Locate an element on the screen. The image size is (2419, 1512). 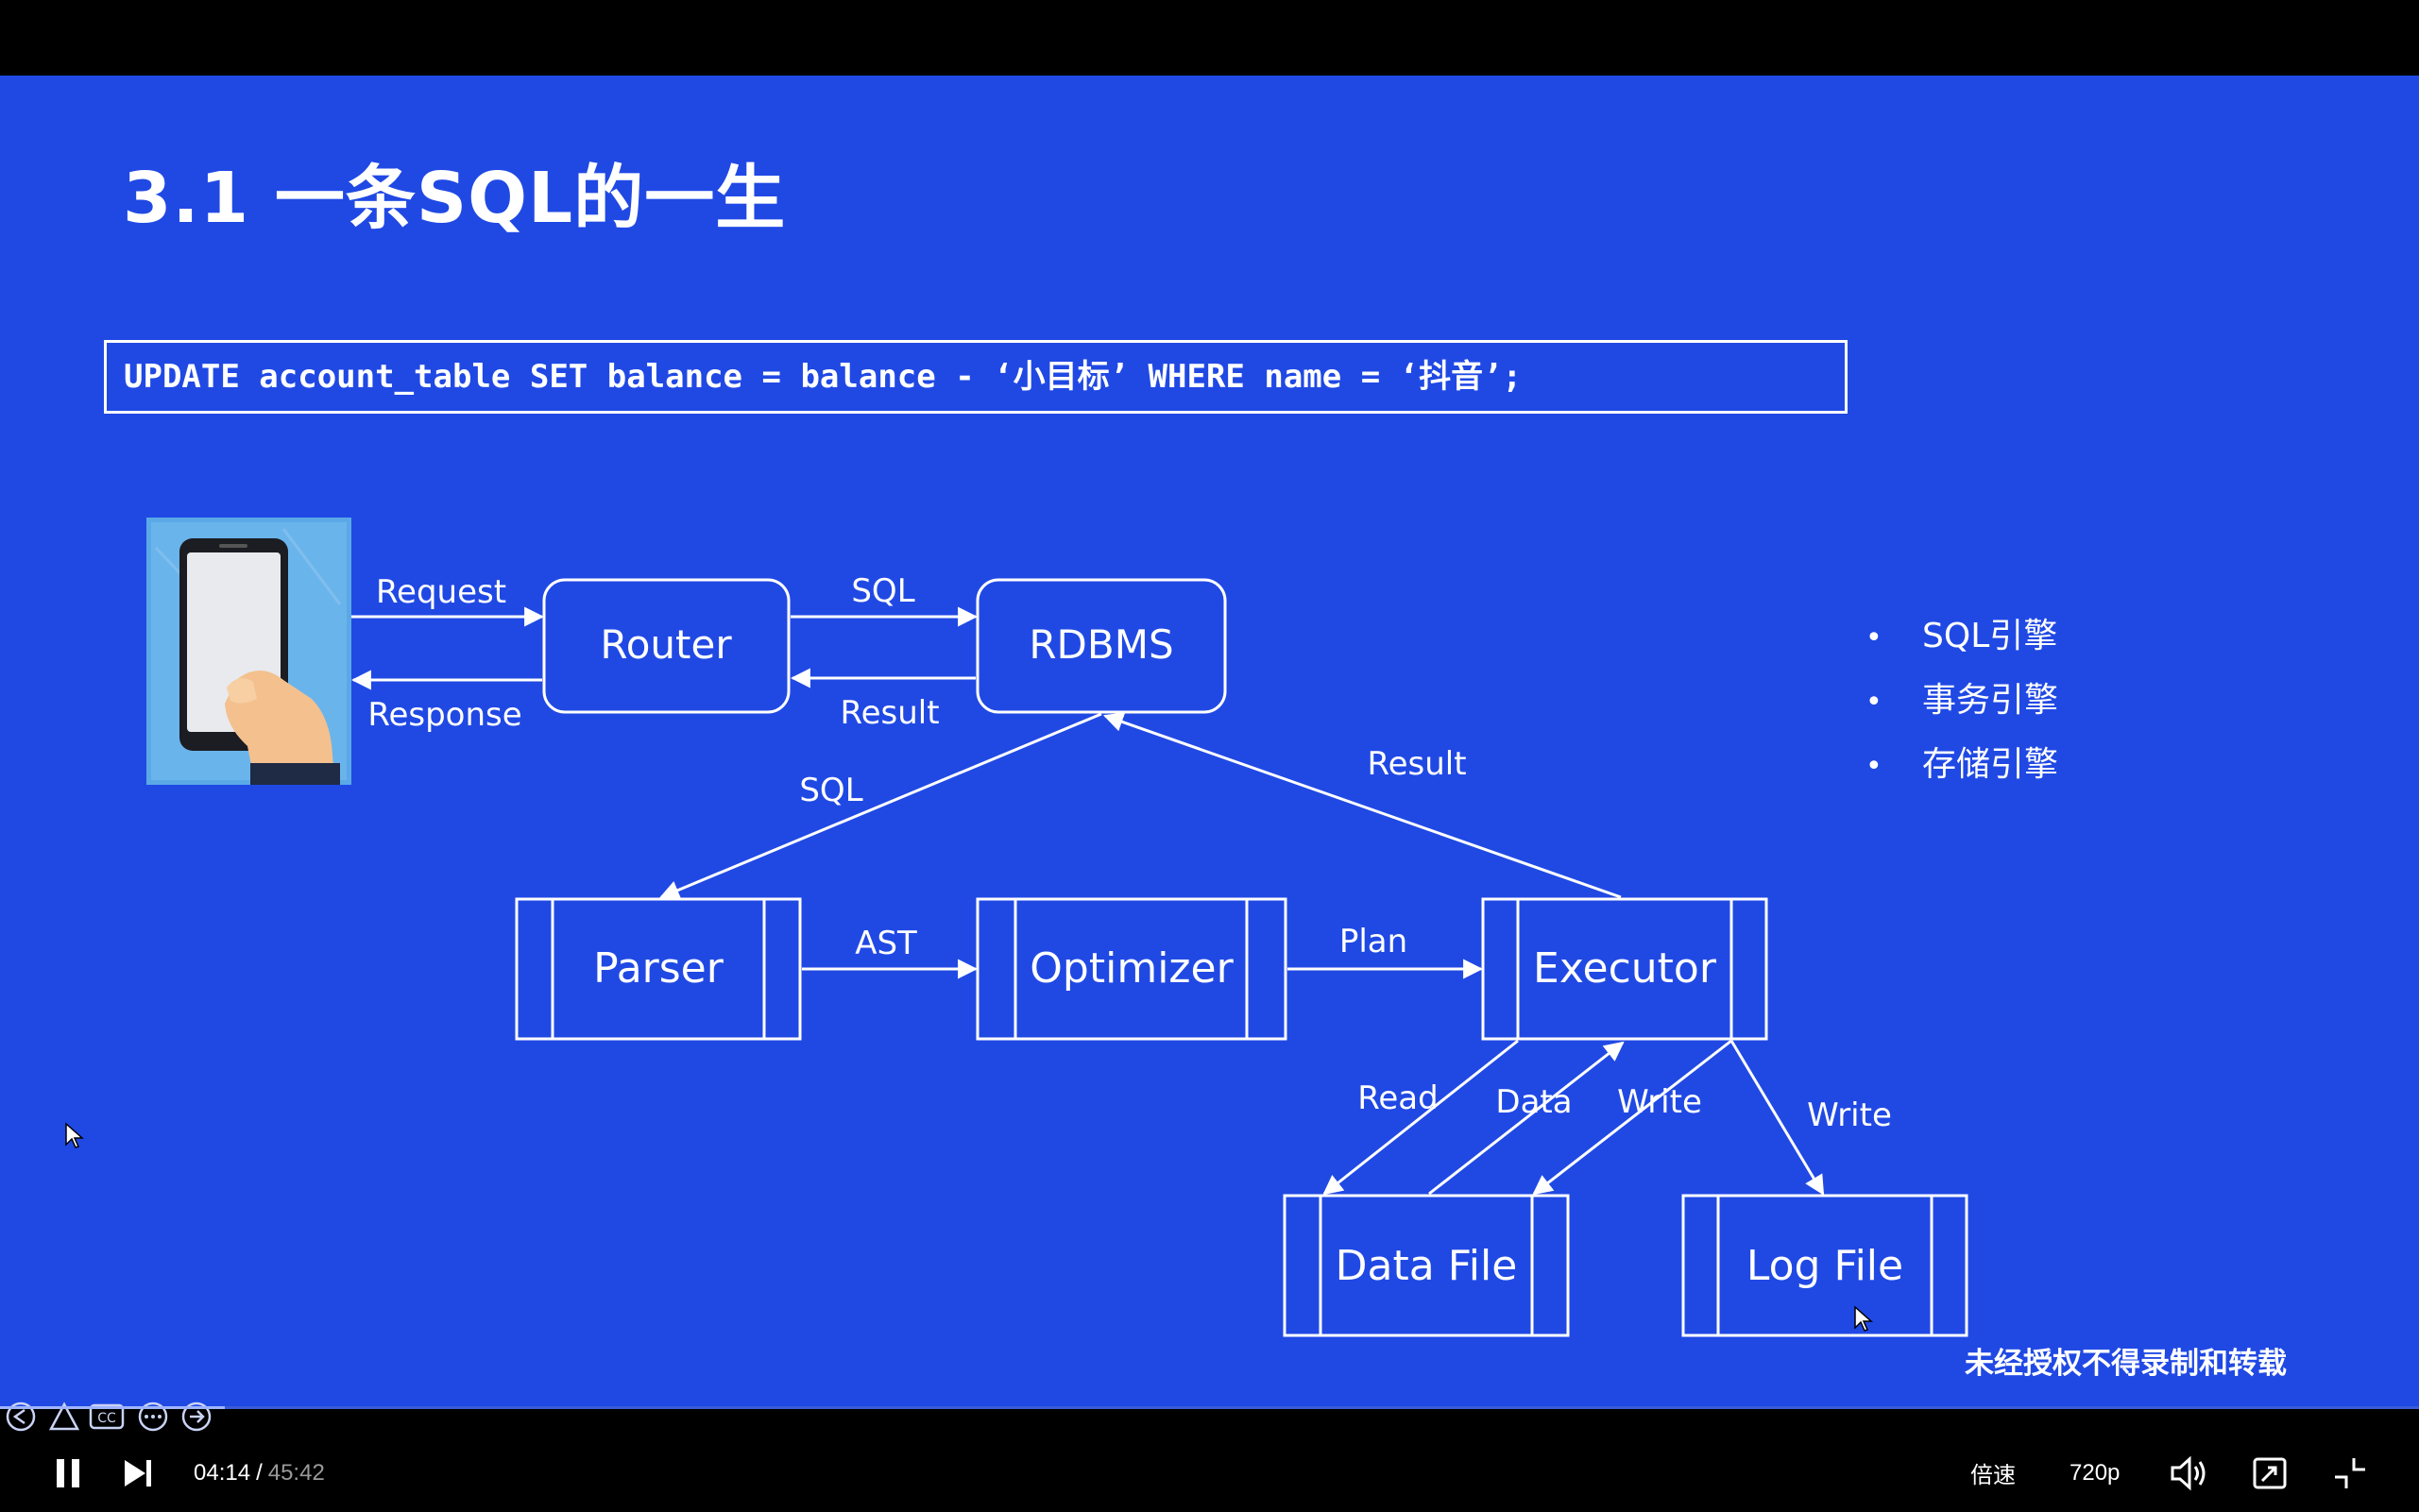
ast-edge-label: AST is located at coordinates (886, 943).